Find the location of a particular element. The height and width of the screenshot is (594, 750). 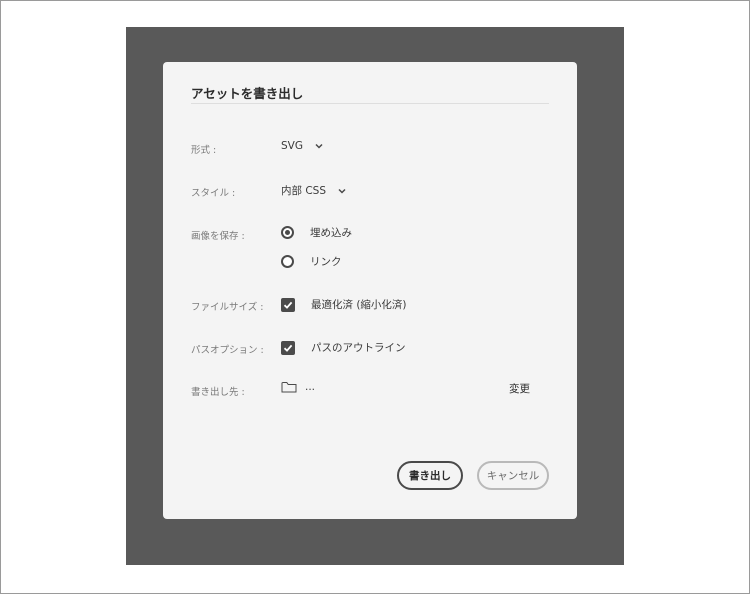

folder-icon is located at coordinates (289, 387).